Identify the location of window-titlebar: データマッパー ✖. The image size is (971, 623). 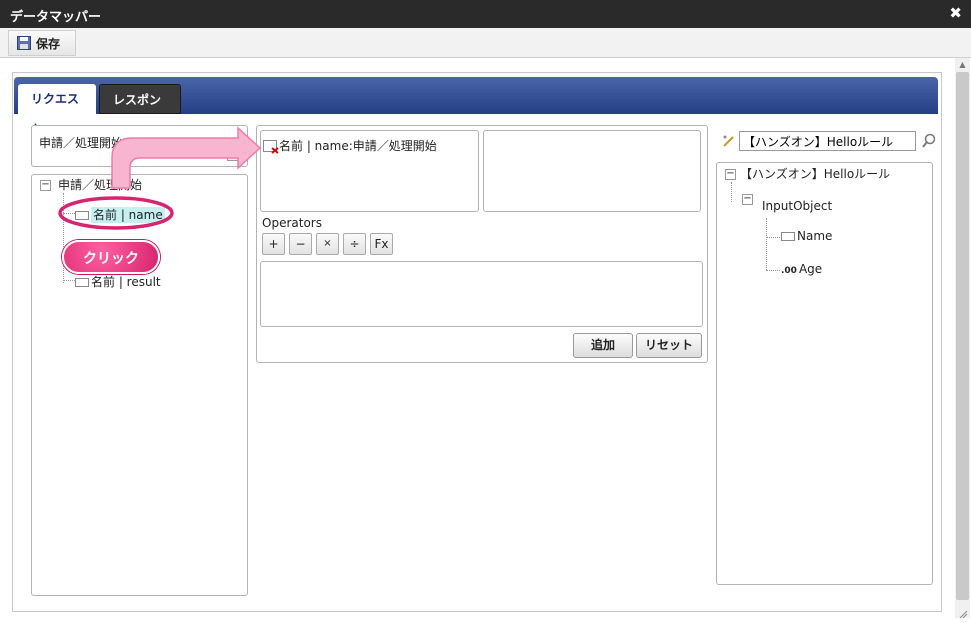
(485, 14).